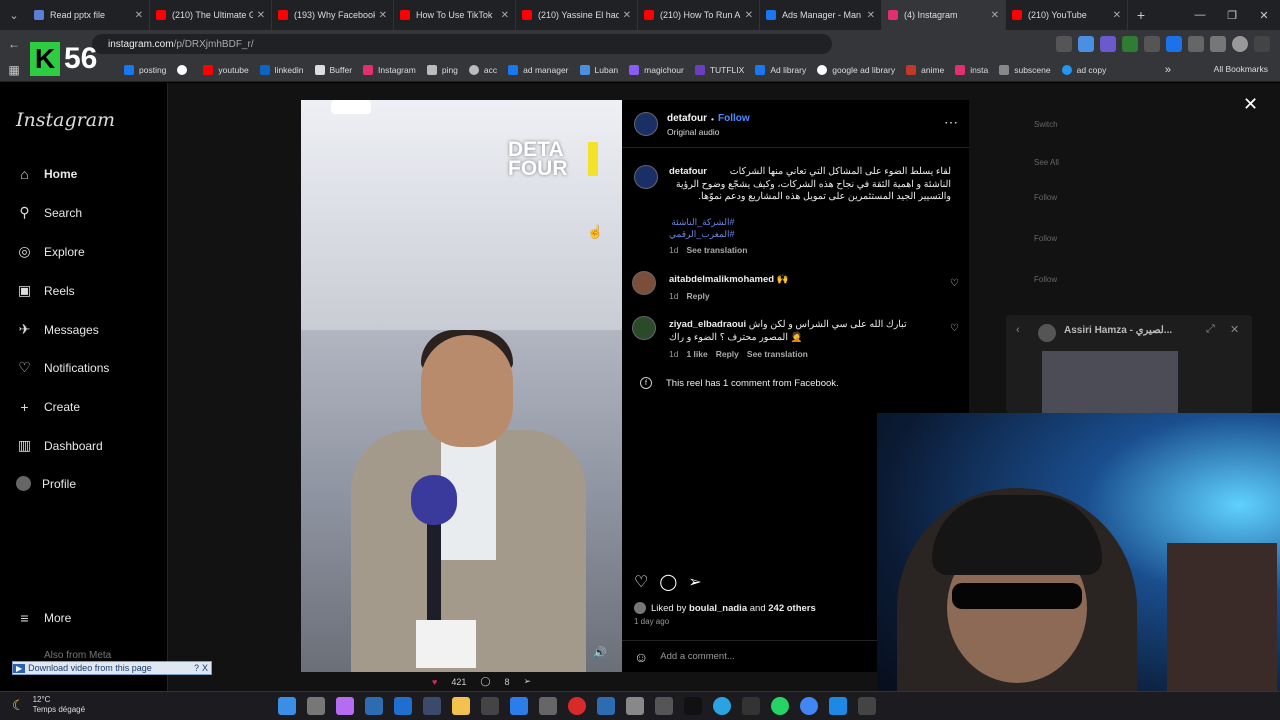 The height and width of the screenshot is (720, 1280). I want to click on store-icon, so click(490, 706).